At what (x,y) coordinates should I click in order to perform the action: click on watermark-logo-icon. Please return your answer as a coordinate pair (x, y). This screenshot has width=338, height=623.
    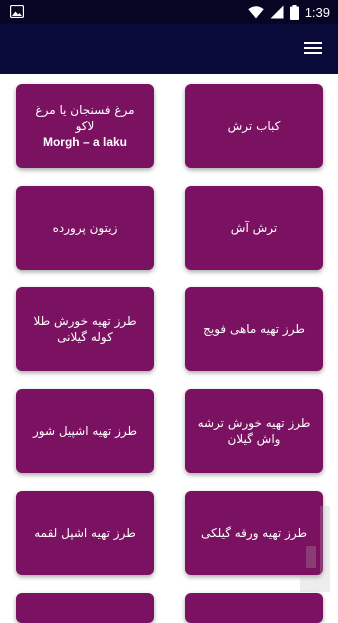
    Looking at the image, I should click on (315, 549).